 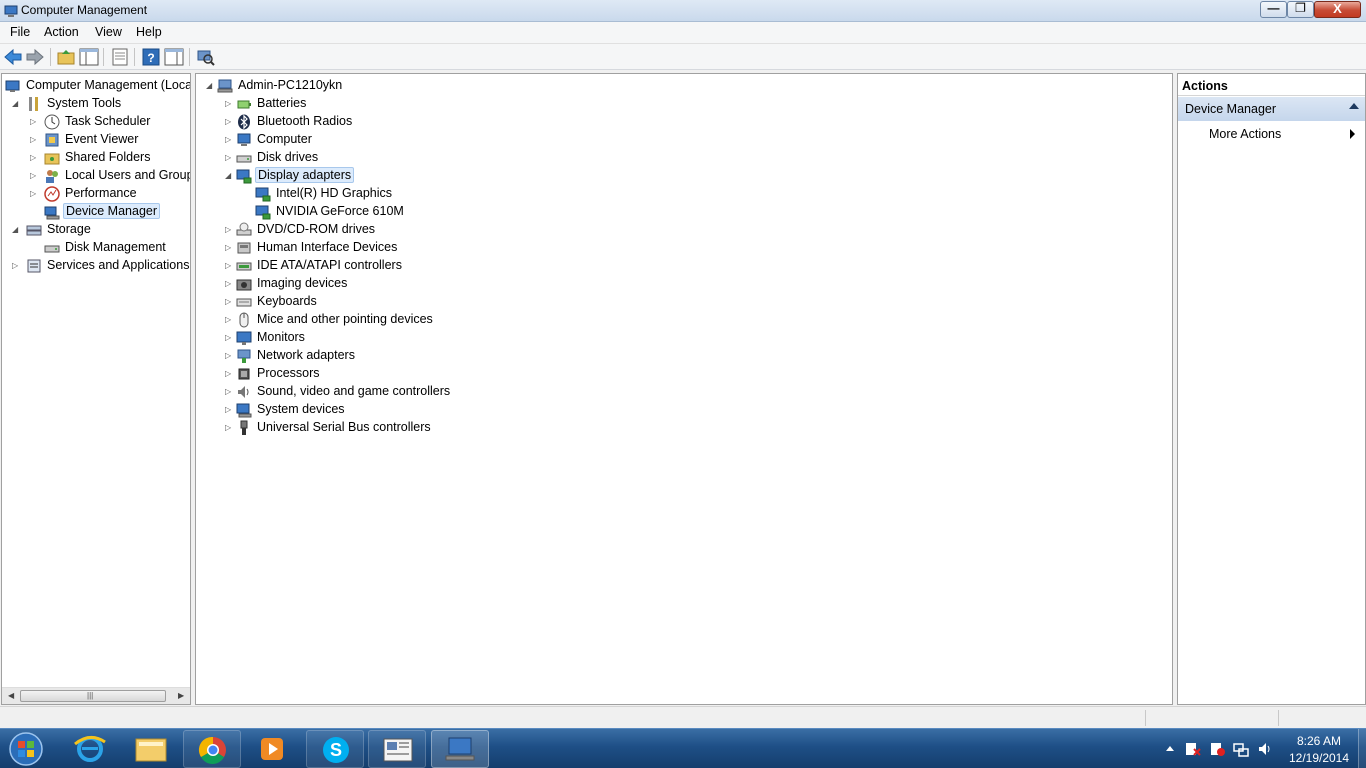 I want to click on taskbar-skype: S, so click(x=335, y=749).